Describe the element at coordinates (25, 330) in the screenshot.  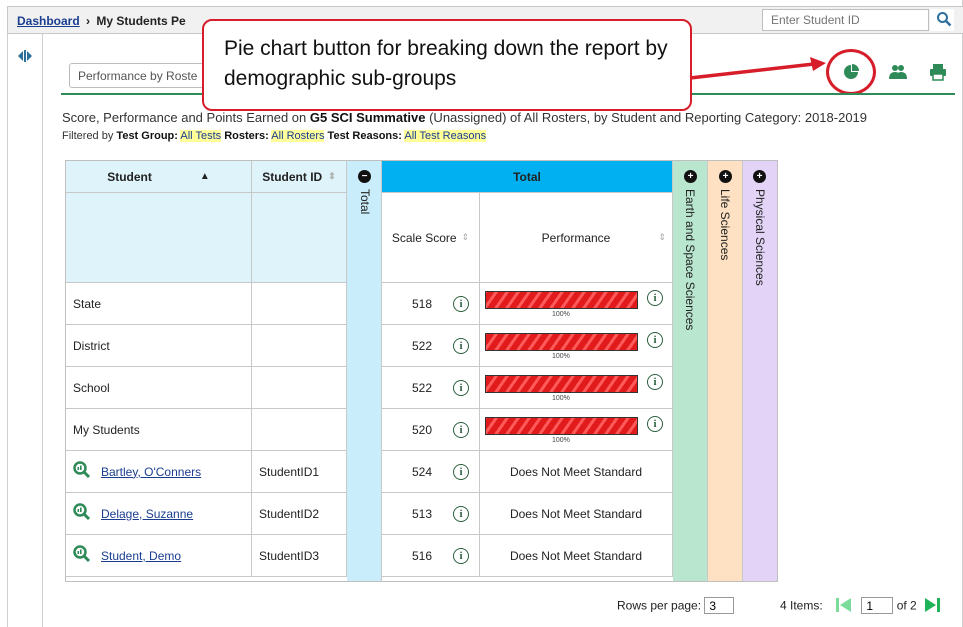
I see `left-sidebar` at that location.